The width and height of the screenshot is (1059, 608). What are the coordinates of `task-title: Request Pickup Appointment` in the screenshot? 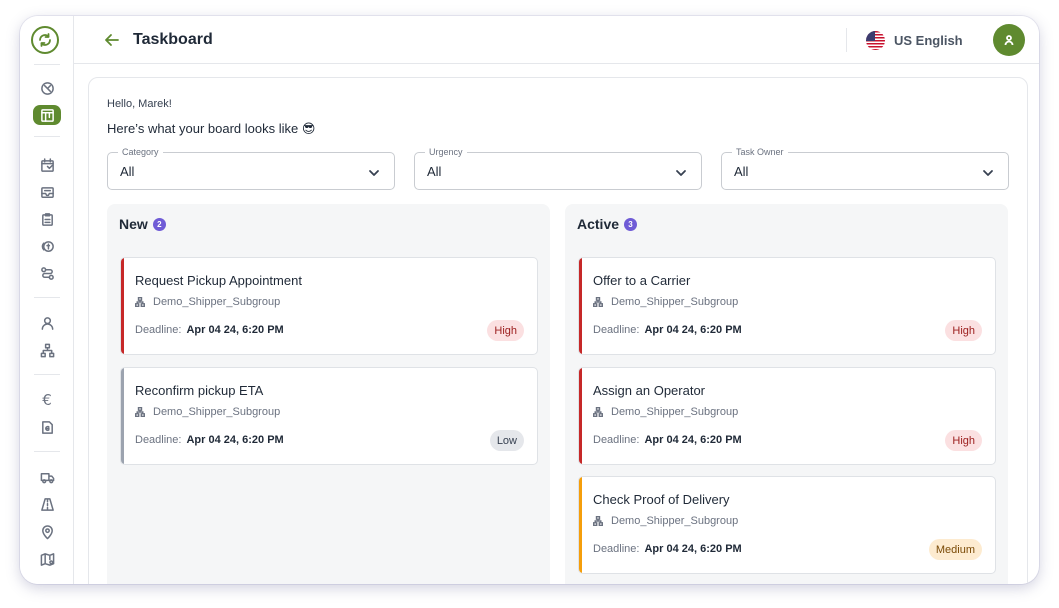 It's located at (218, 280).